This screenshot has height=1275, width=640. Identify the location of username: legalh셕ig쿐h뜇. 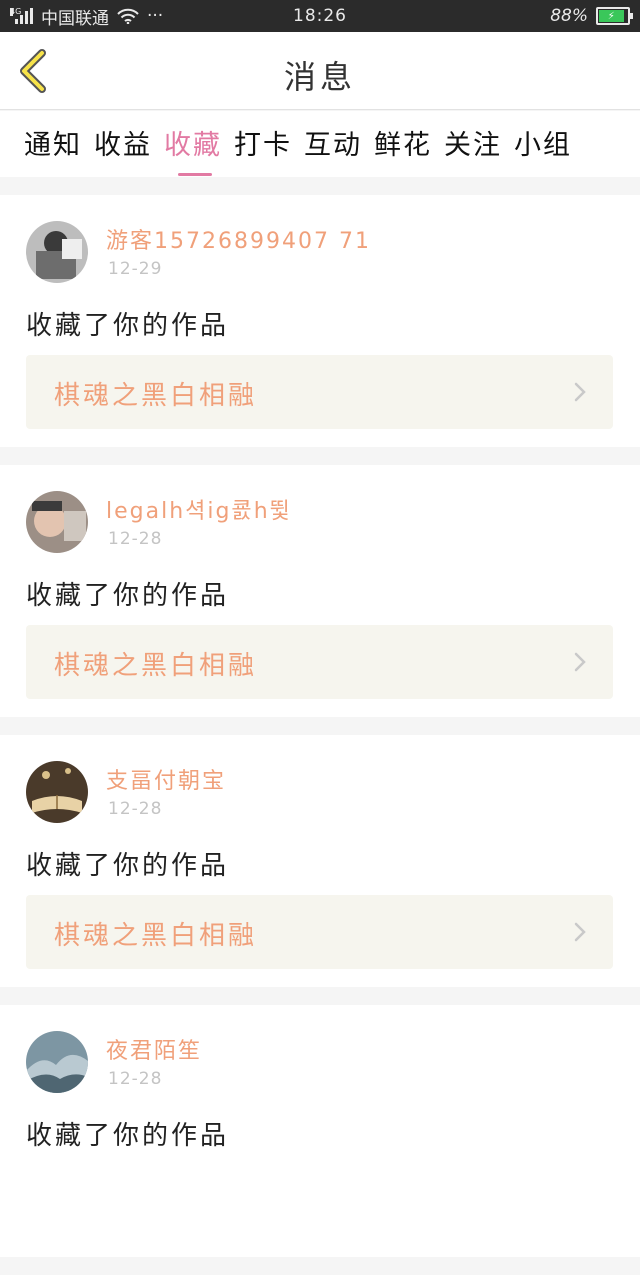
(199, 509).